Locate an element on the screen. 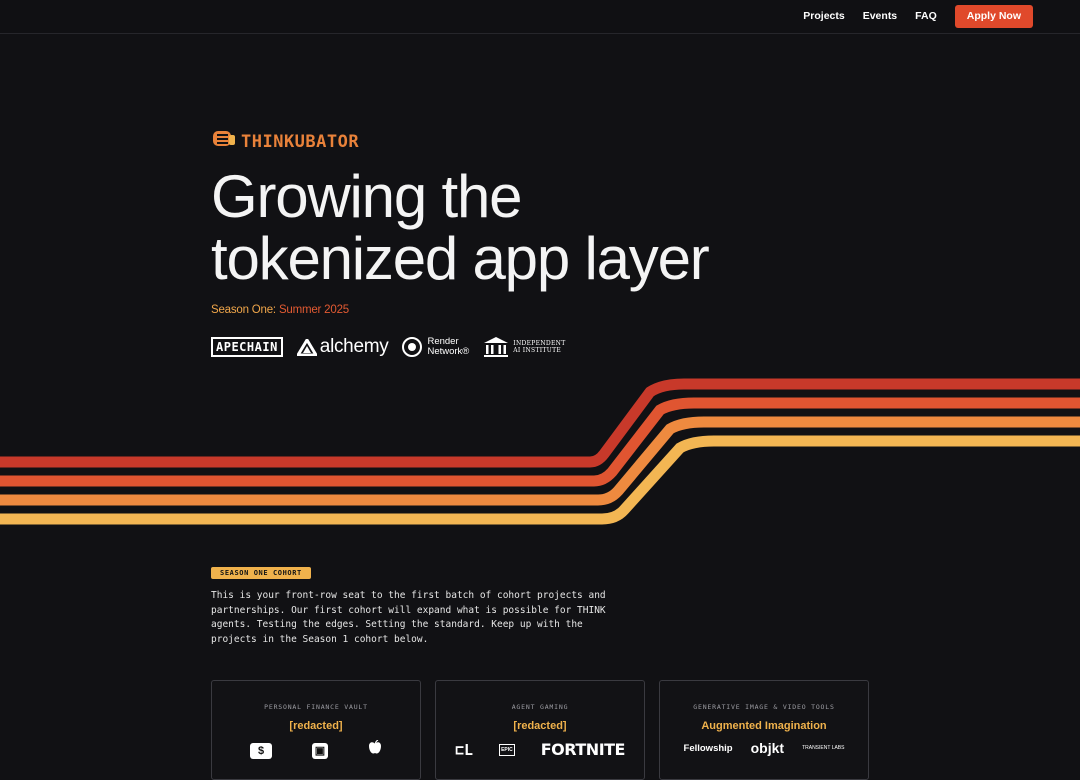 The width and height of the screenshot is (1080, 780). iai-label: INDEPENDENT AI INSTITUTE is located at coordinates (539, 347).